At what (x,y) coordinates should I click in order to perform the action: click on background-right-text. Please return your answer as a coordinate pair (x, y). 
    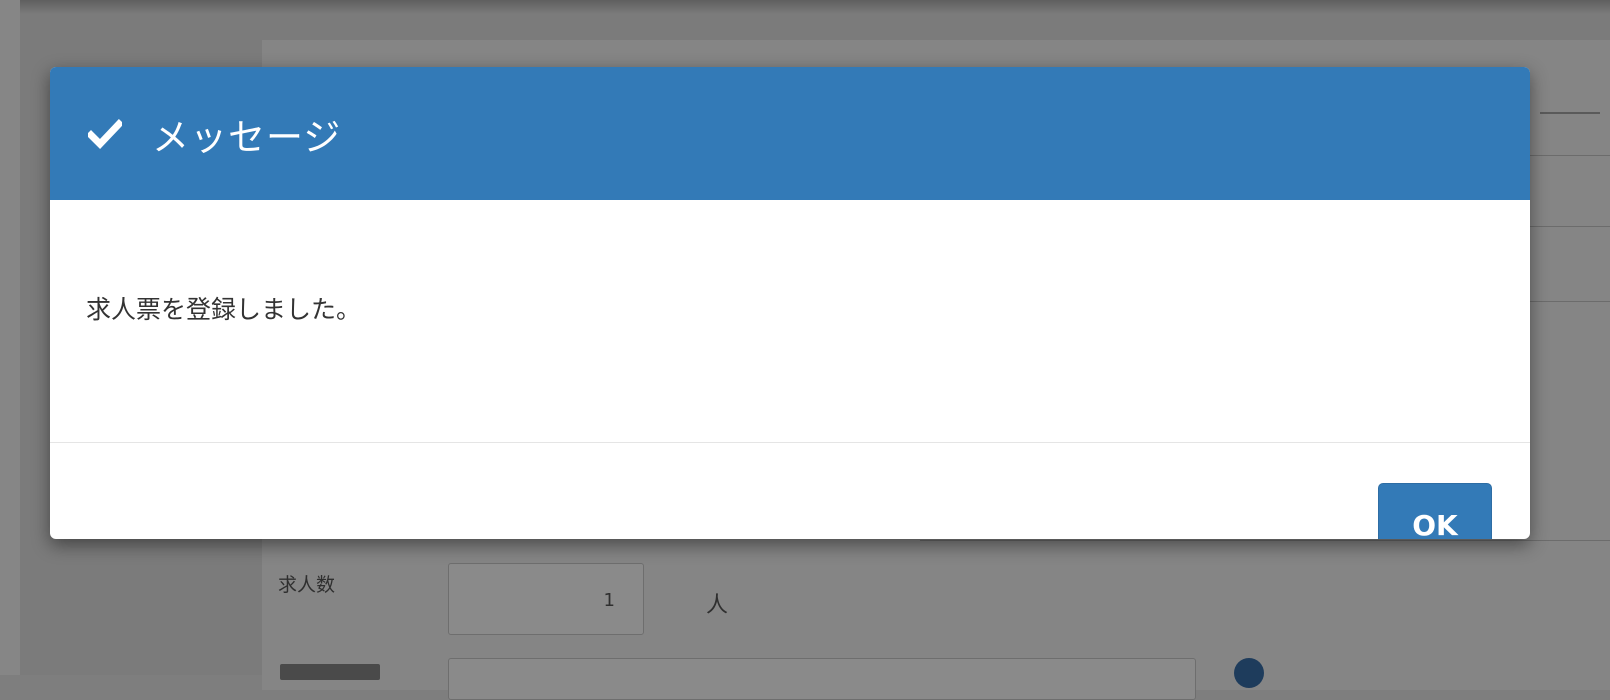
    Looking at the image, I should click on (1570, 113).